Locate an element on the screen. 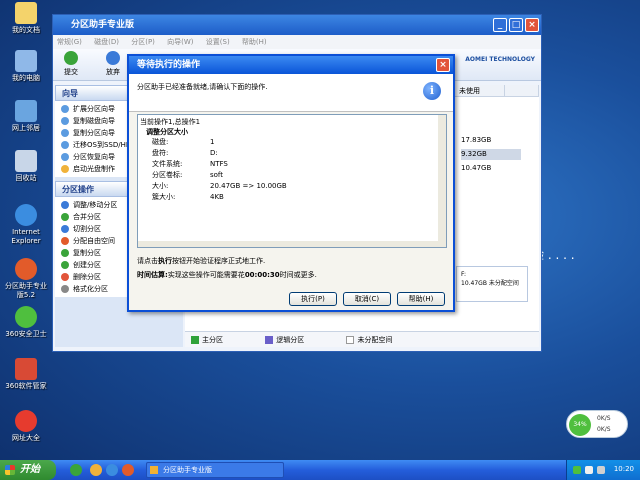  quicklaunch-browser-icon is located at coordinates (96, 470).